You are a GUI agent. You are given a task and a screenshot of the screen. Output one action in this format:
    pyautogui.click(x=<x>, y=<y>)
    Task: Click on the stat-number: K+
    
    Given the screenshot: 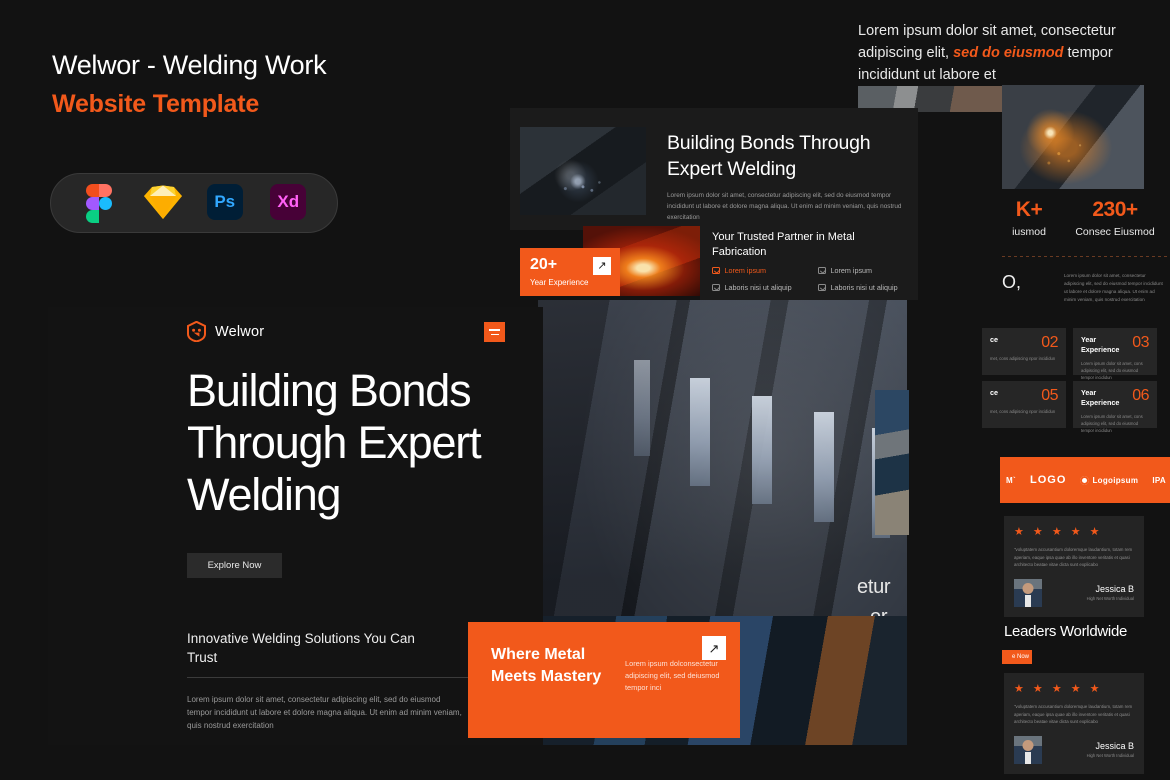 What is the action you would take?
    pyautogui.click(x=1029, y=209)
    